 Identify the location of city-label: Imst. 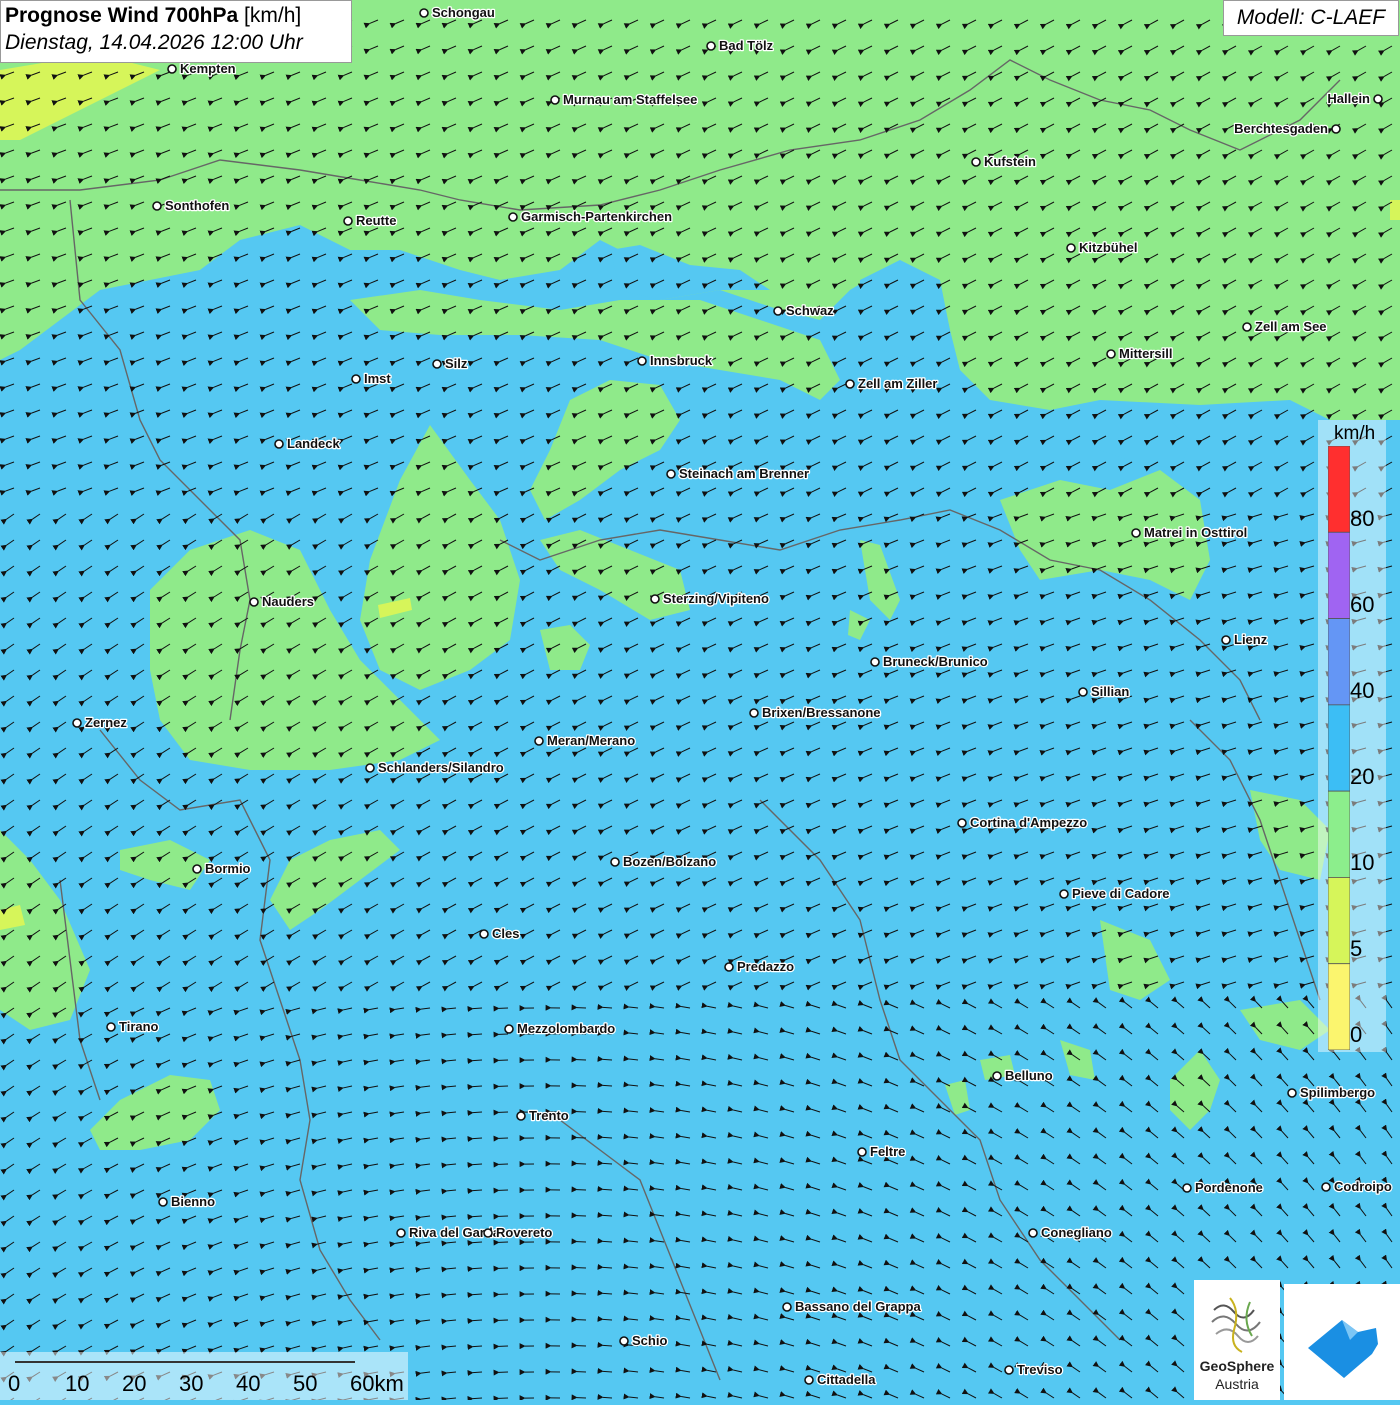
(377, 378).